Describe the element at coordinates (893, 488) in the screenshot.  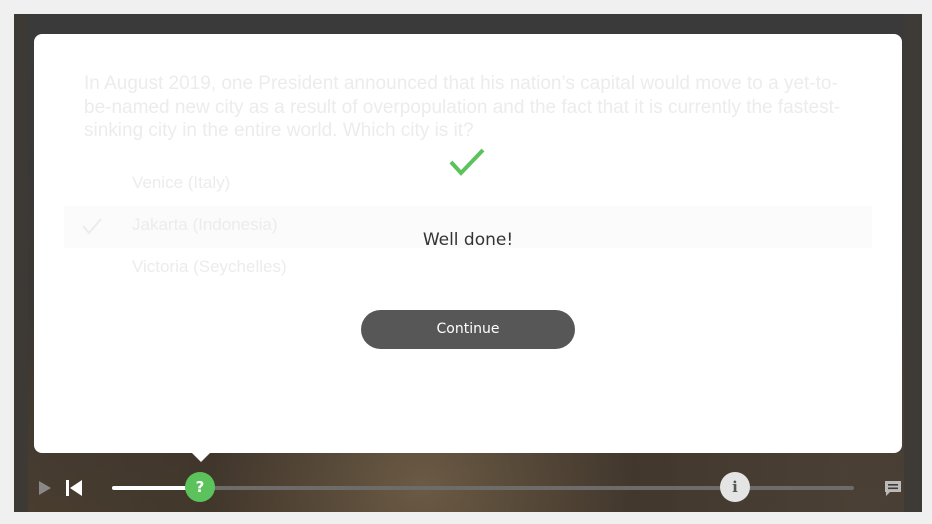
I see `chat-icon` at that location.